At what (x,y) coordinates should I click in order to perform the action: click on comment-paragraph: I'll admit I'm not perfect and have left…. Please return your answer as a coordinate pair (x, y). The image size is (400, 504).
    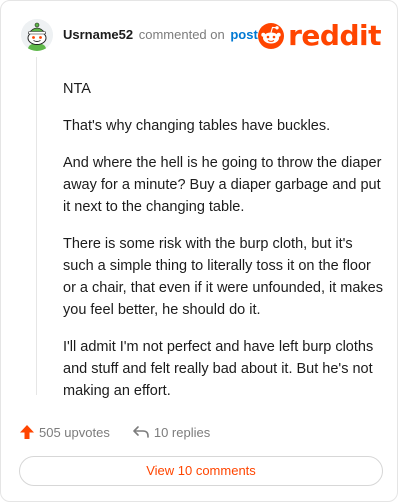
    Looking at the image, I should click on (218, 369).